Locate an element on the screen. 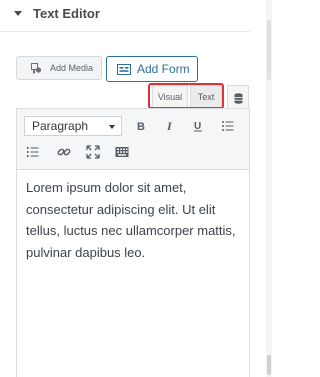 The height and width of the screenshot is (377, 320). add-form-button: Add Form is located at coordinates (152, 69).